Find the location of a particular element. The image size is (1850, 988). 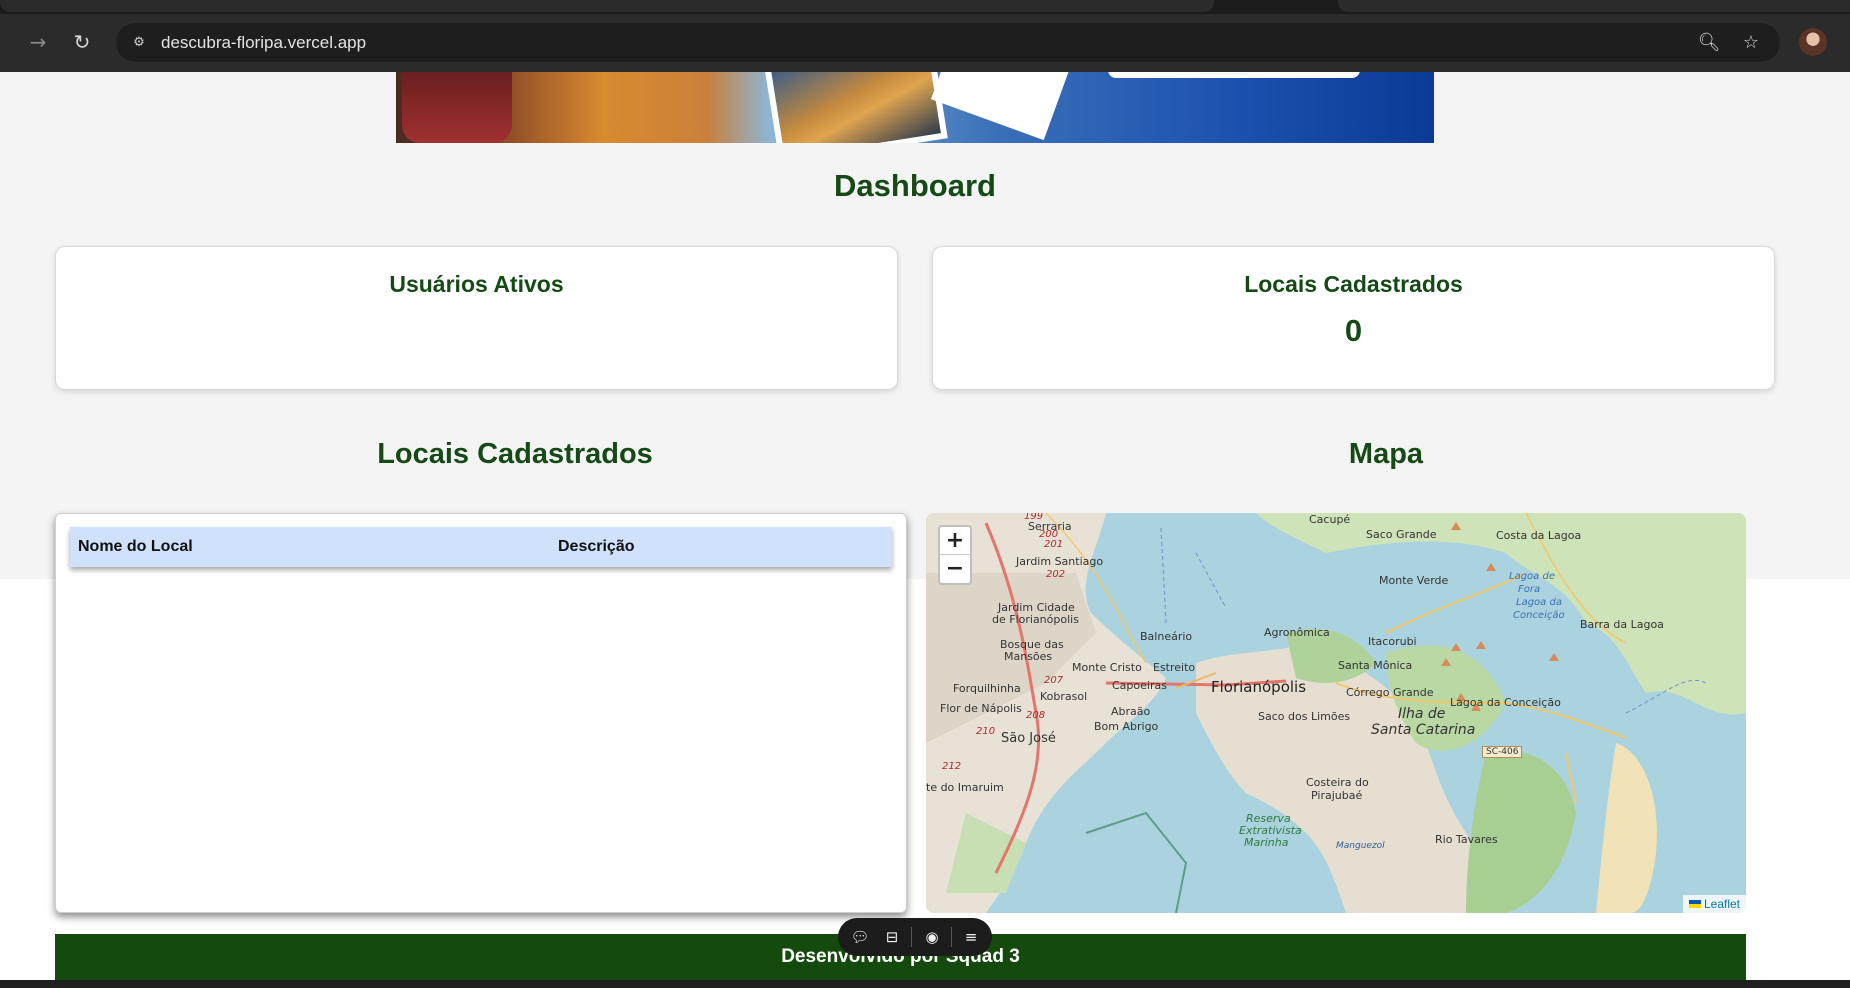

map-label: Pirajubaé is located at coordinates (1337, 795).